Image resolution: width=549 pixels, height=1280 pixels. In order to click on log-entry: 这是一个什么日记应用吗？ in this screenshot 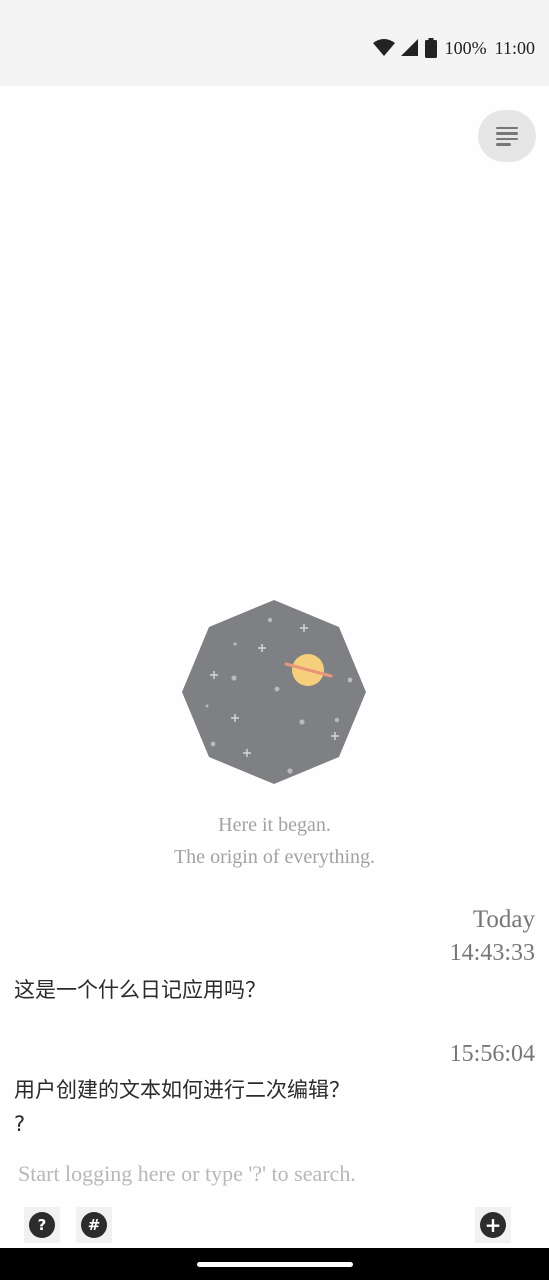, I will do `click(140, 990)`.